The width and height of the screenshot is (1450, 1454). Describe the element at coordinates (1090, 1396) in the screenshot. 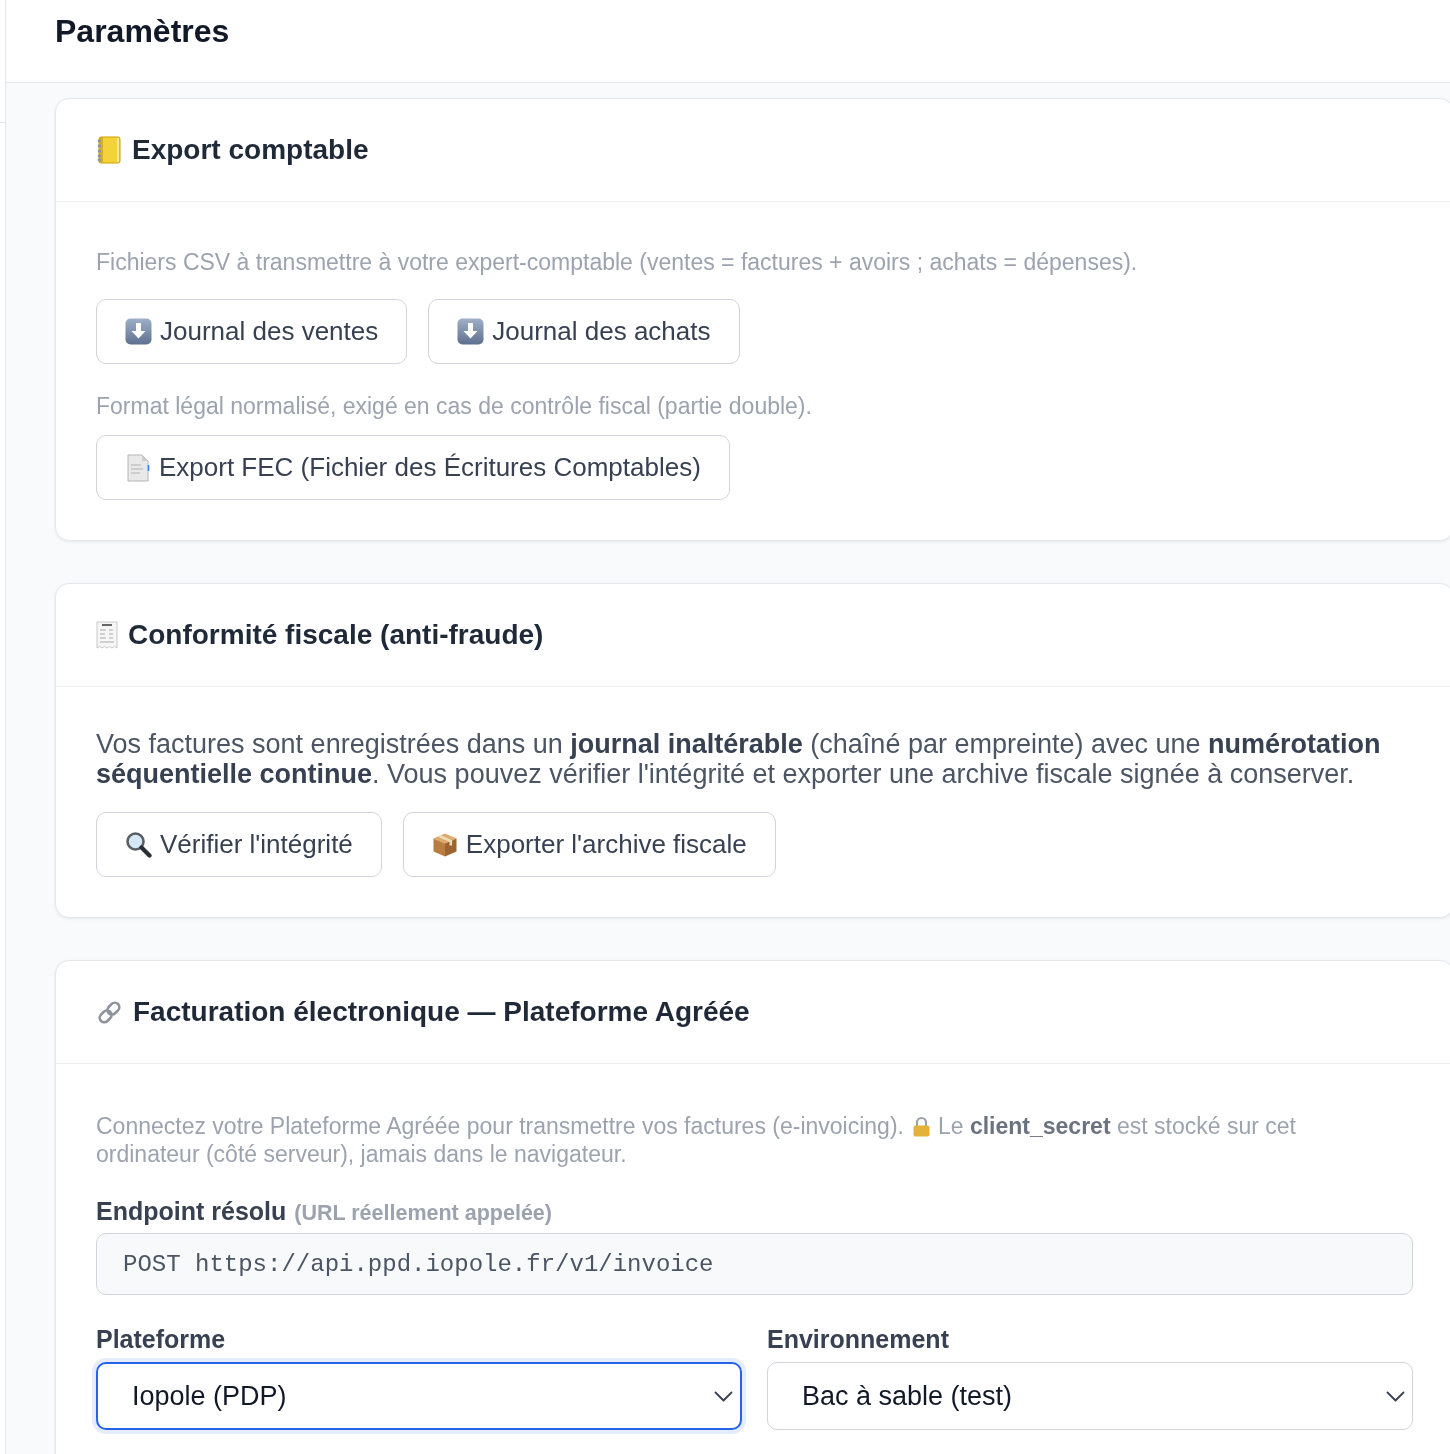

I see `environment-select: Bac à sable (test)` at that location.